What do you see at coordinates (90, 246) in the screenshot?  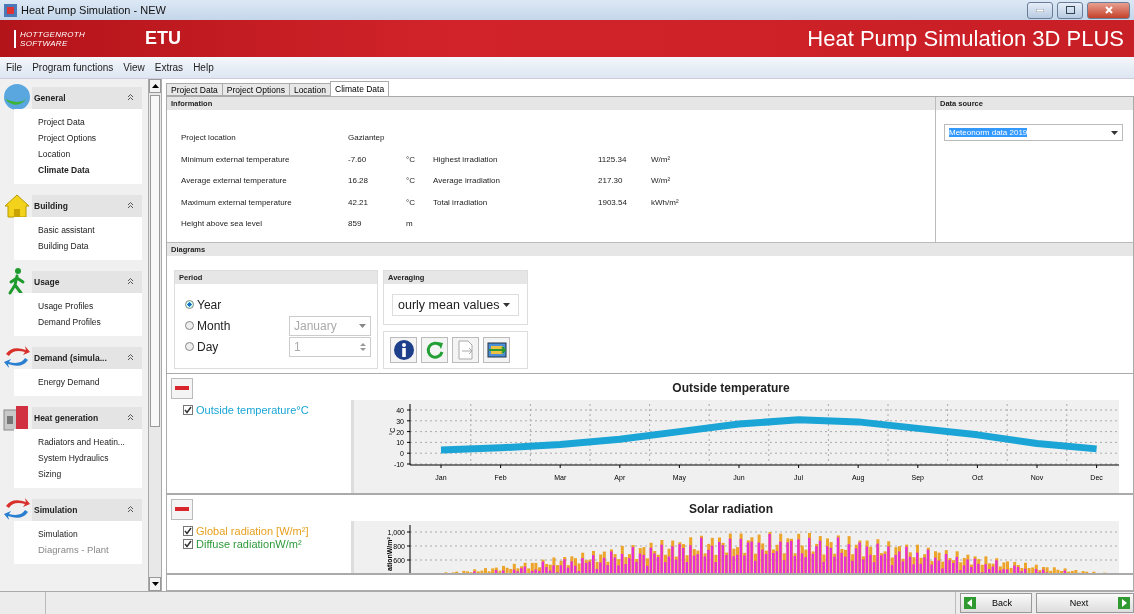 I see `sidebar-item: Building Data` at bounding box center [90, 246].